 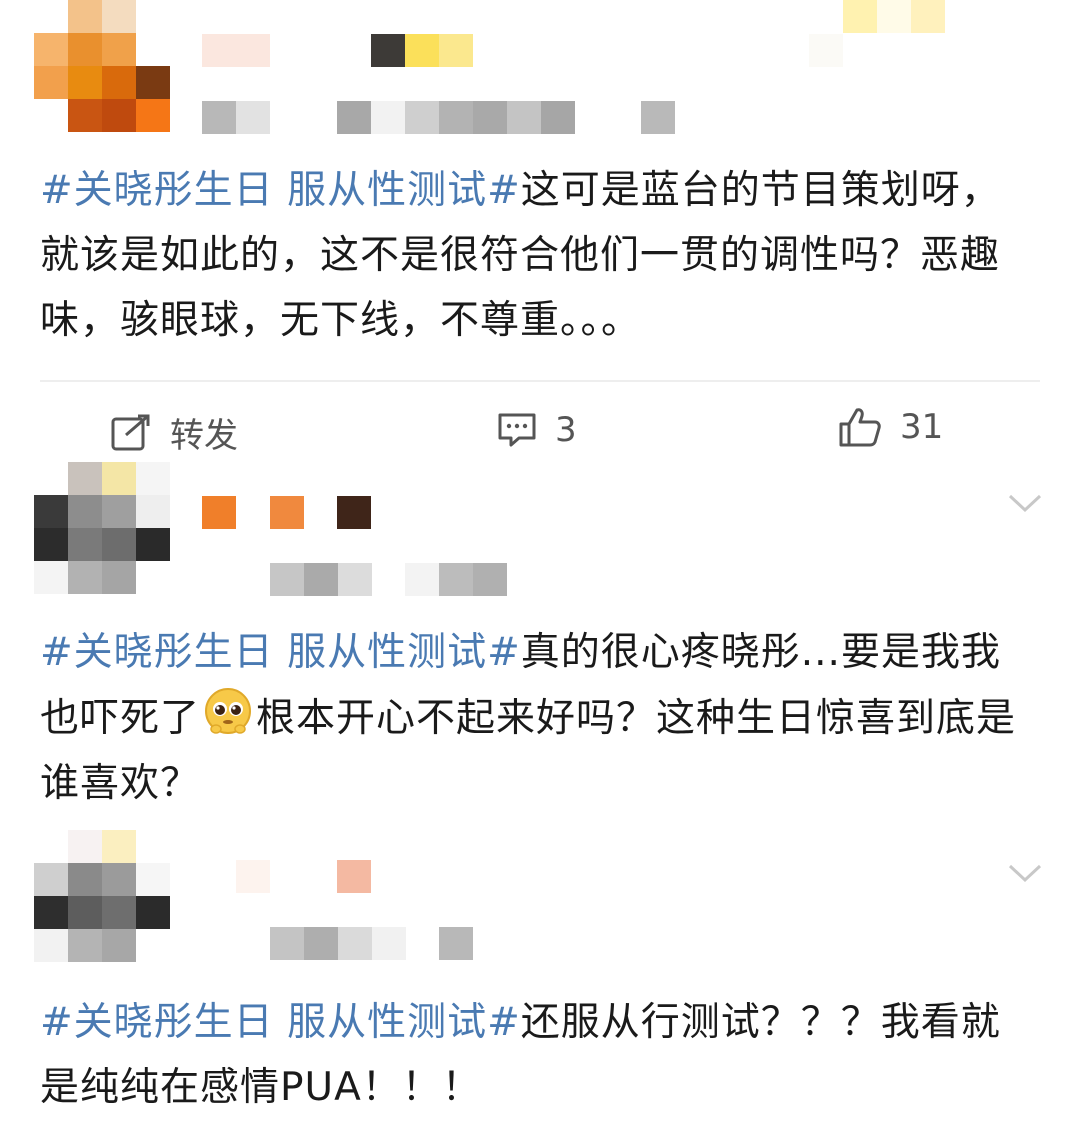 I want to click on repost-button: 转发, so click(x=174, y=432).